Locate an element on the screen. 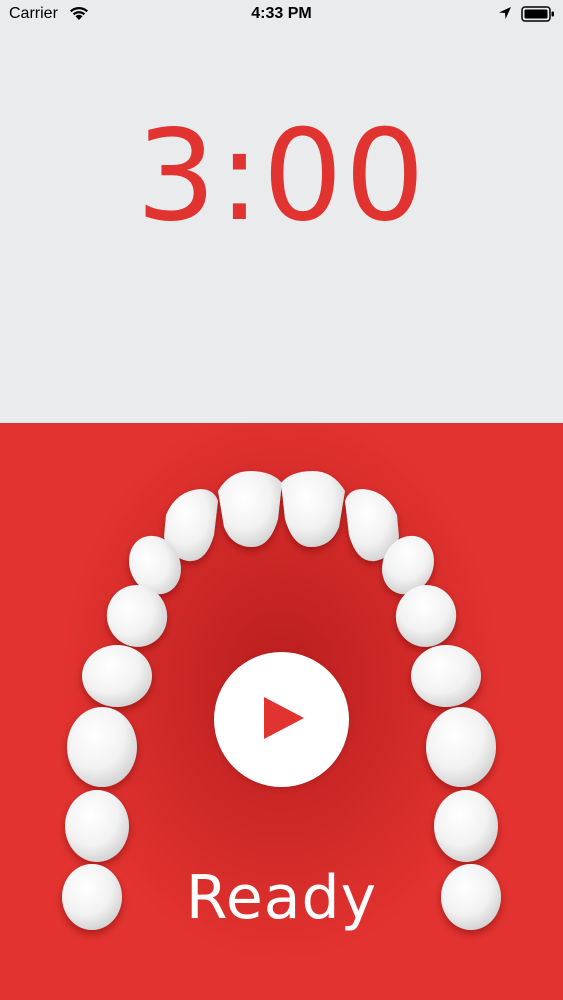 The height and width of the screenshot is (1000, 563). status-time: 4:33 PM is located at coordinates (281, 13).